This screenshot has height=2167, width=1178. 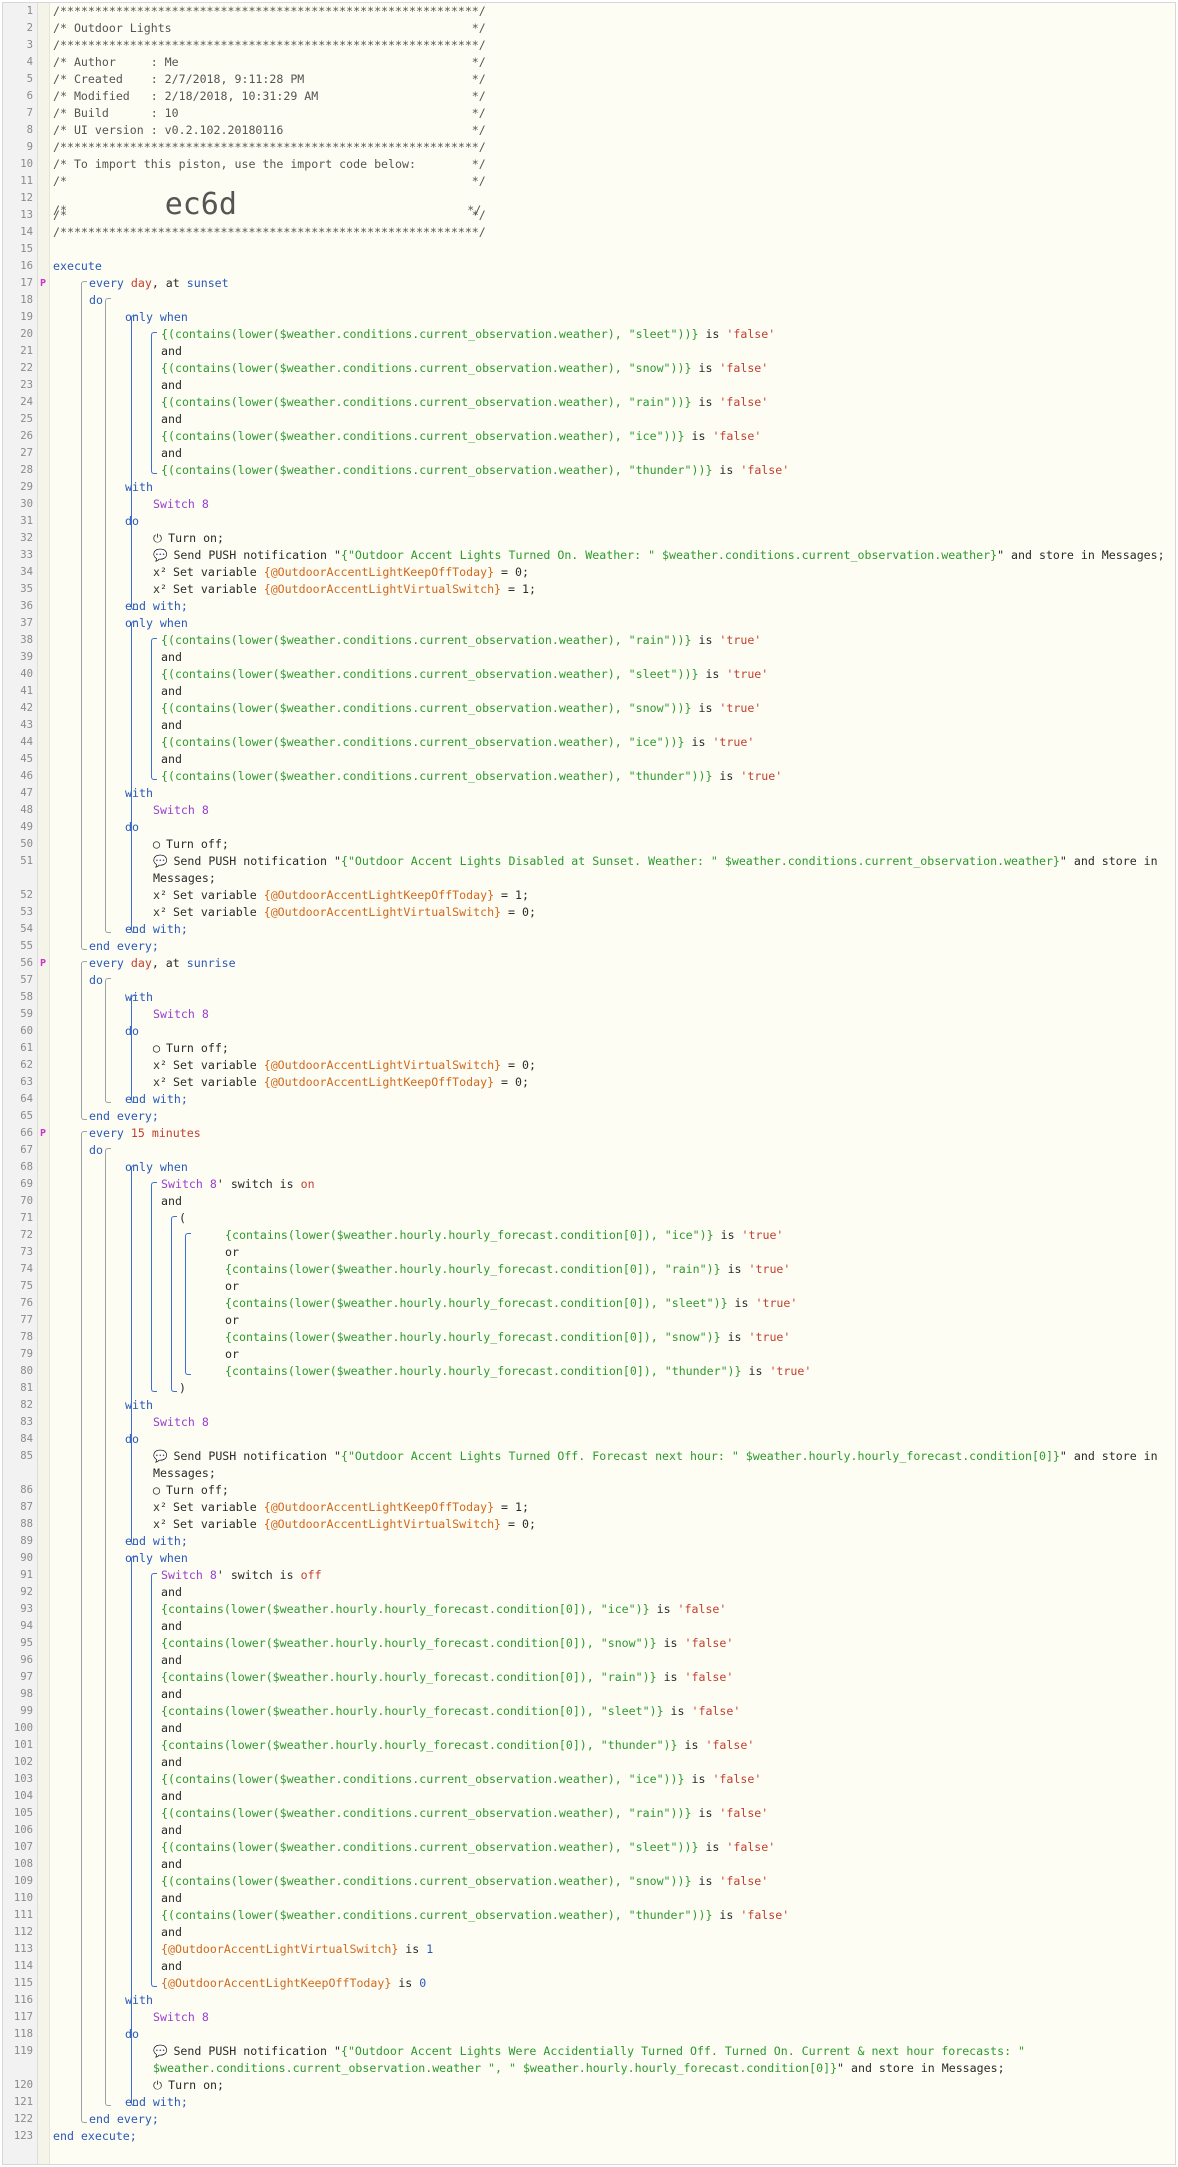 I want to click on line-number: 17, so click(x=26, y=283).